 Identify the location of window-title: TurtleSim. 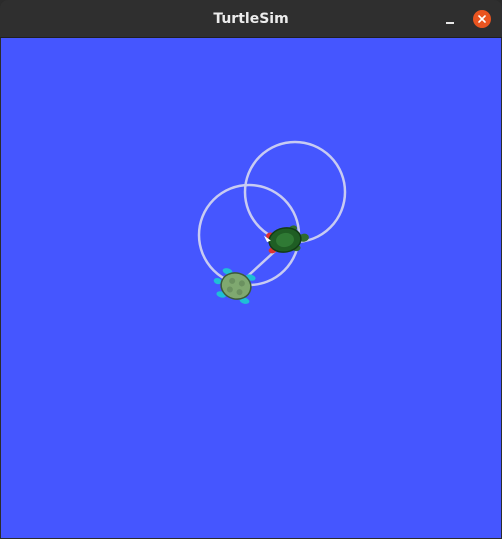
(251, 19).